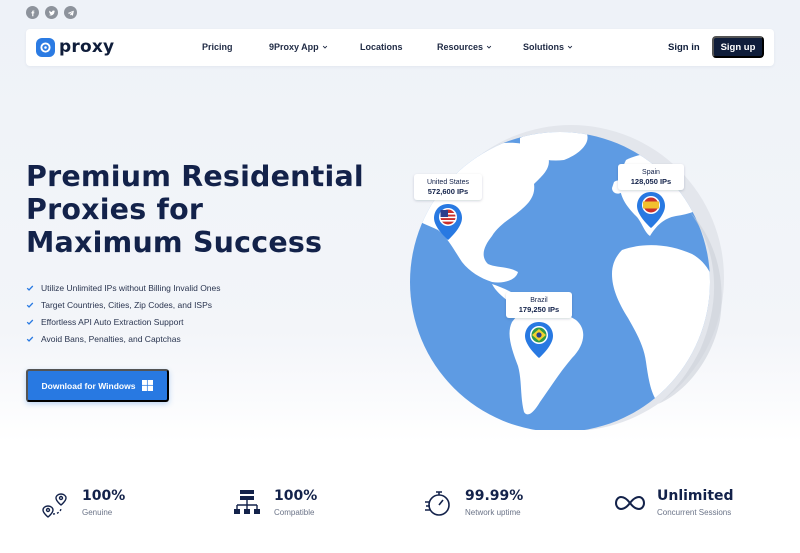 The width and height of the screenshot is (800, 553). What do you see at coordinates (97, 512) in the screenshot?
I see `stat-label: Genuine` at bounding box center [97, 512].